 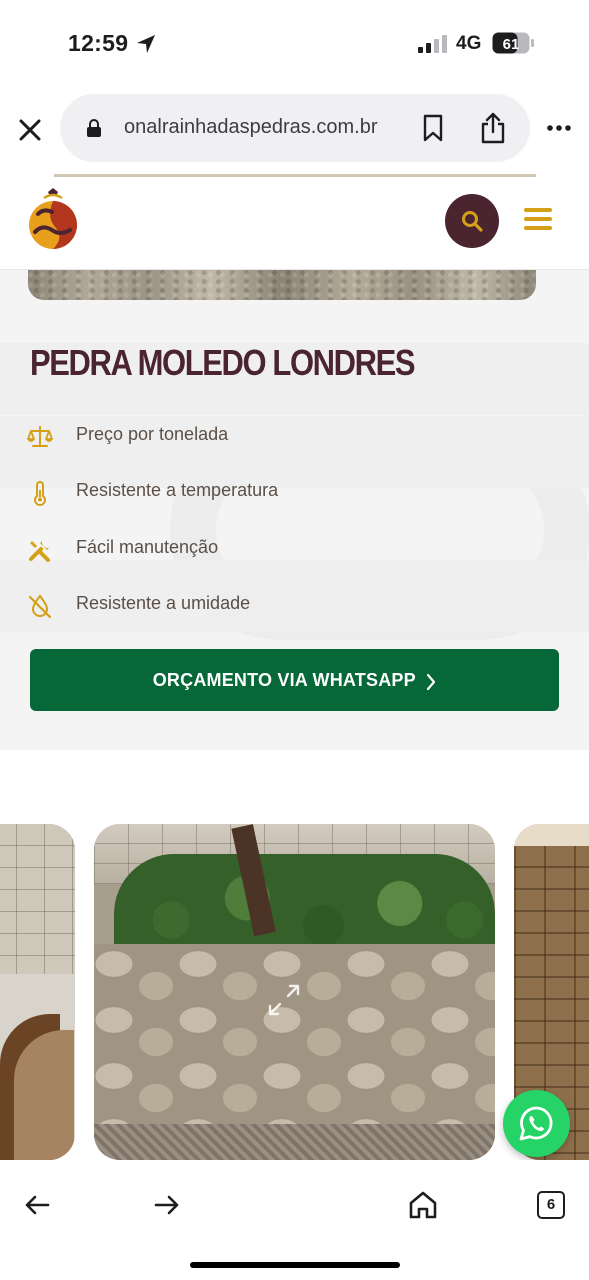 What do you see at coordinates (294, 1220) in the screenshot?
I see `browser-toolbar: 6` at bounding box center [294, 1220].